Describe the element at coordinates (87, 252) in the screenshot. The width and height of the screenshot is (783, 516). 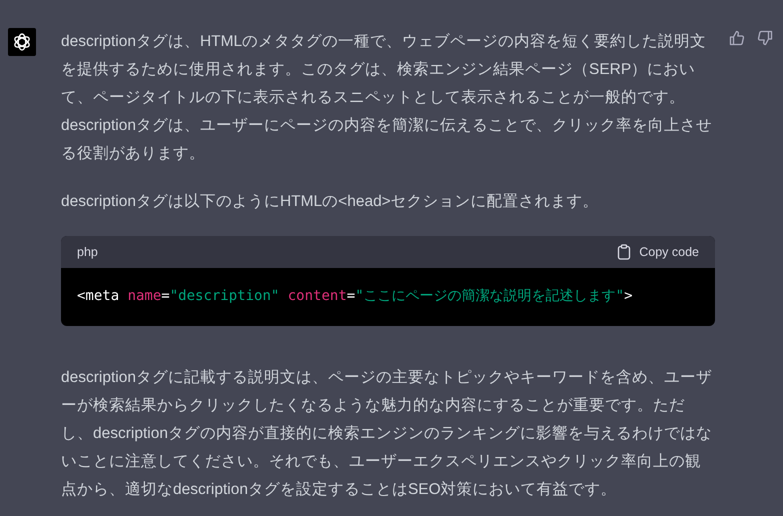
I see `code-language: php` at that location.